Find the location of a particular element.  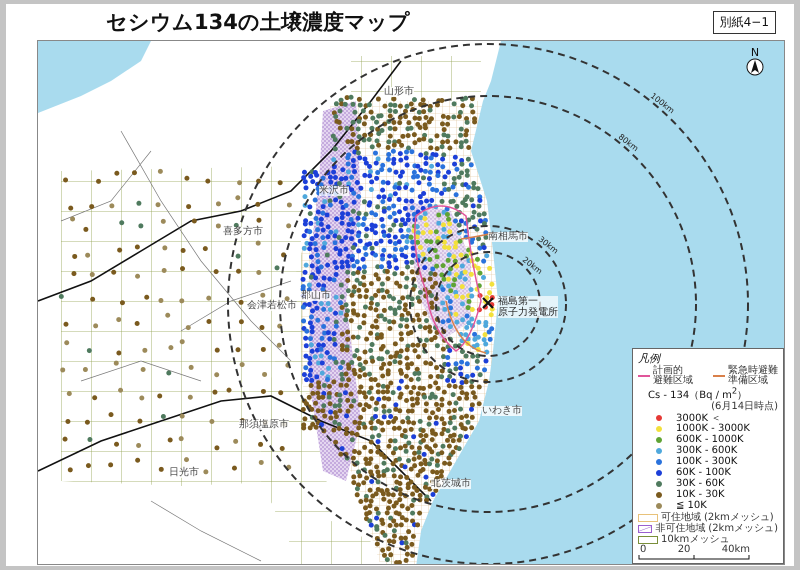

place-label: 郡山市 is located at coordinates (316, 296).